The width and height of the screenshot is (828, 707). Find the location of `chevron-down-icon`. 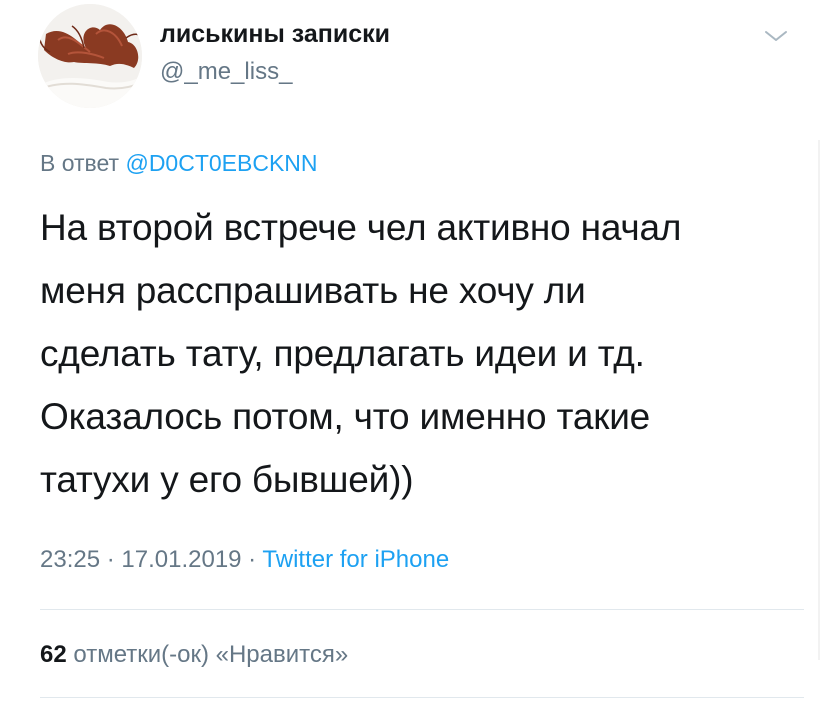

chevron-down-icon is located at coordinates (776, 36).